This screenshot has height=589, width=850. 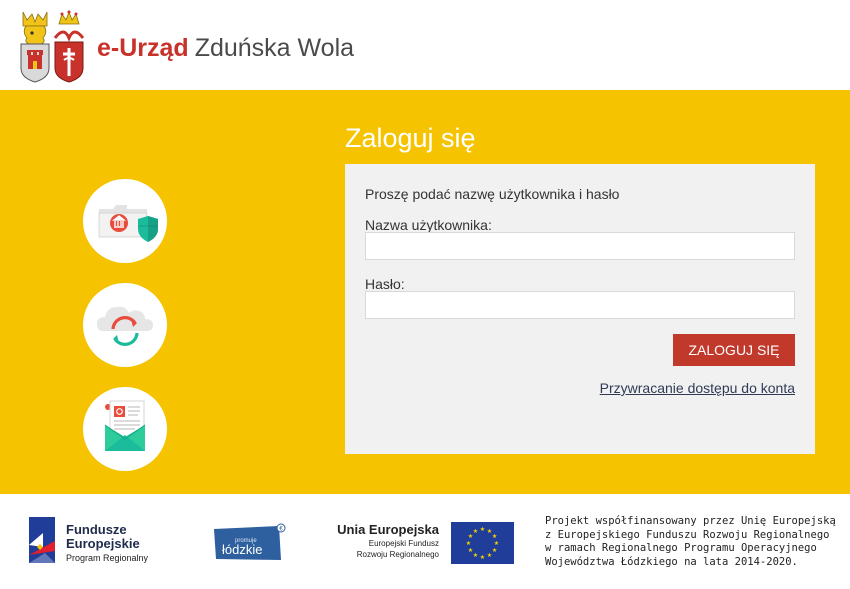 What do you see at coordinates (125, 221) in the screenshot?
I see `secure-folder-icon` at bounding box center [125, 221].